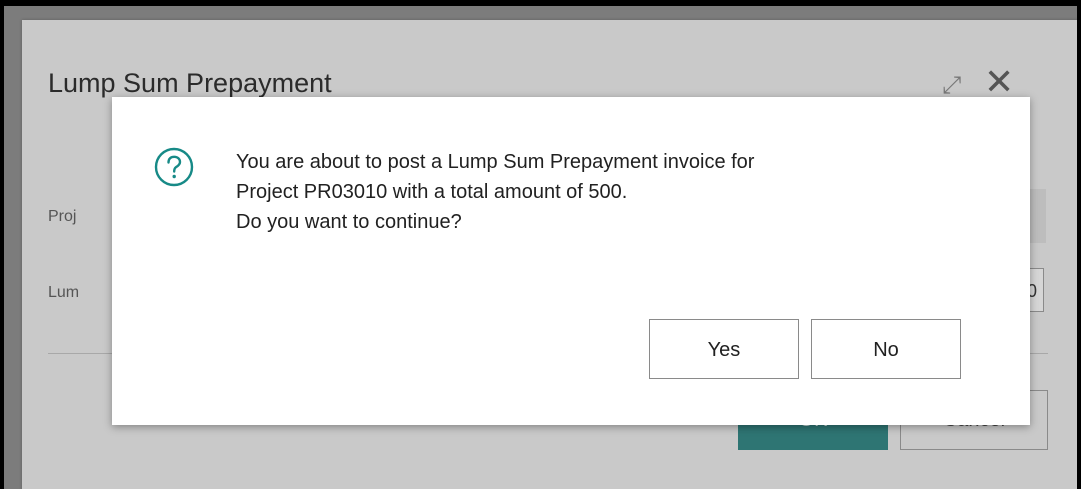 This screenshot has height=489, width=1089. What do you see at coordinates (64, 292) in the screenshot?
I see `lump-sum-amount-label: Lum` at bounding box center [64, 292].